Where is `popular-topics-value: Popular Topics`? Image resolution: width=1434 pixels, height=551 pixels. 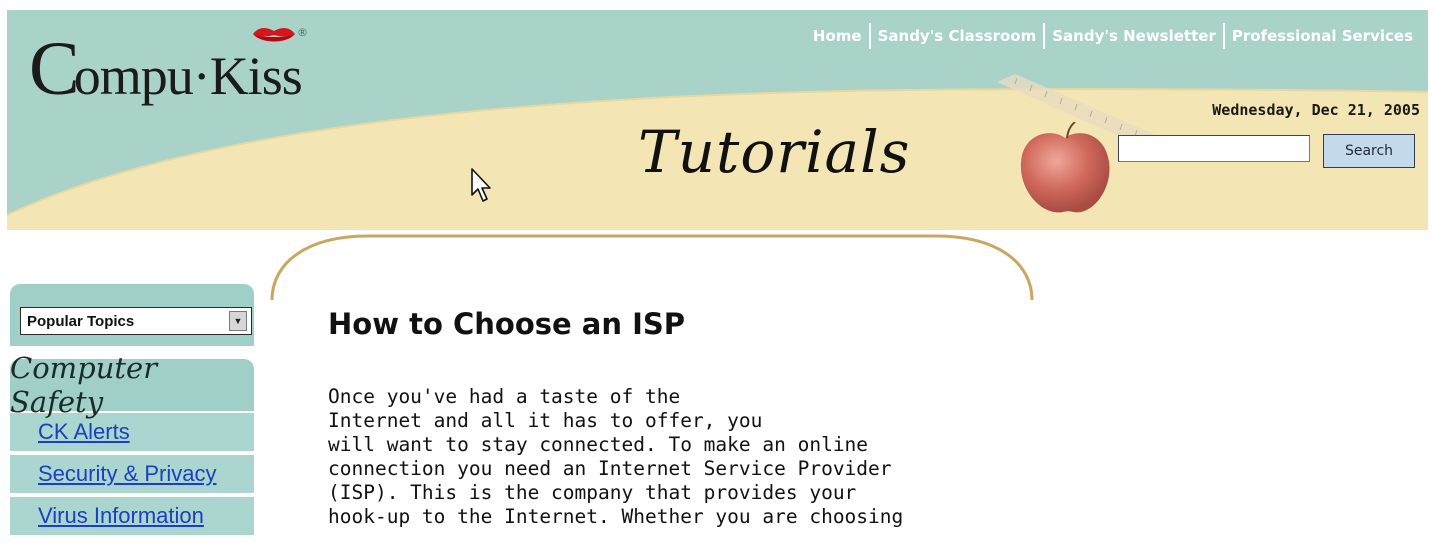 popular-topics-value: Popular Topics is located at coordinates (81, 321).